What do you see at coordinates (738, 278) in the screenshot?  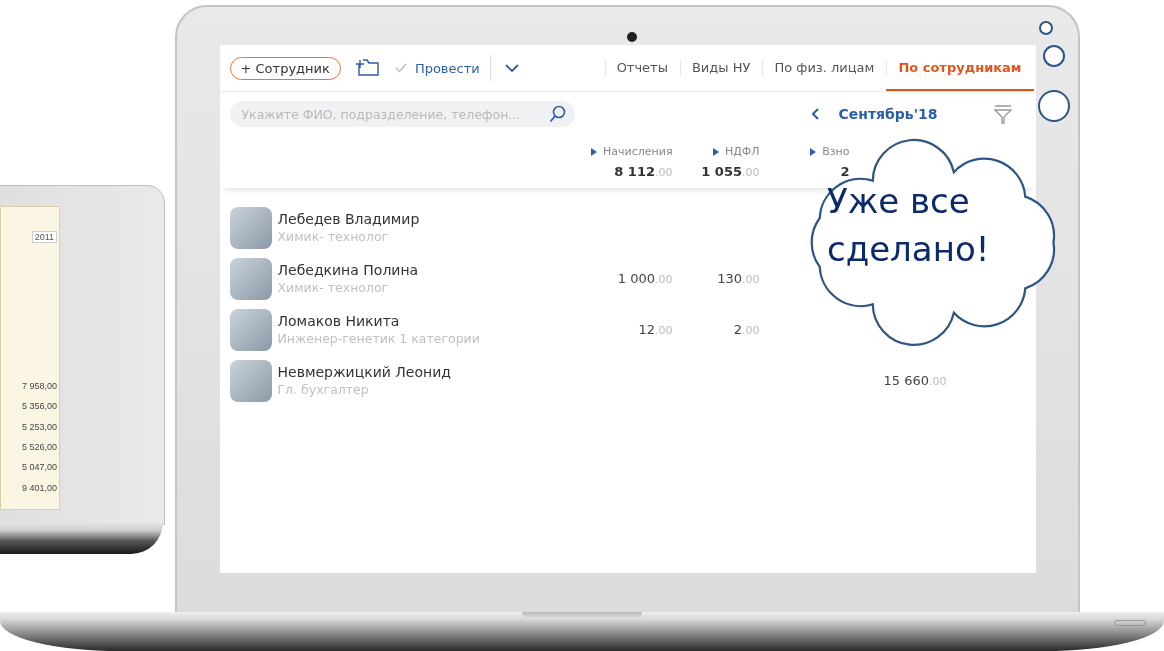 I see `amount: 130.00` at bounding box center [738, 278].